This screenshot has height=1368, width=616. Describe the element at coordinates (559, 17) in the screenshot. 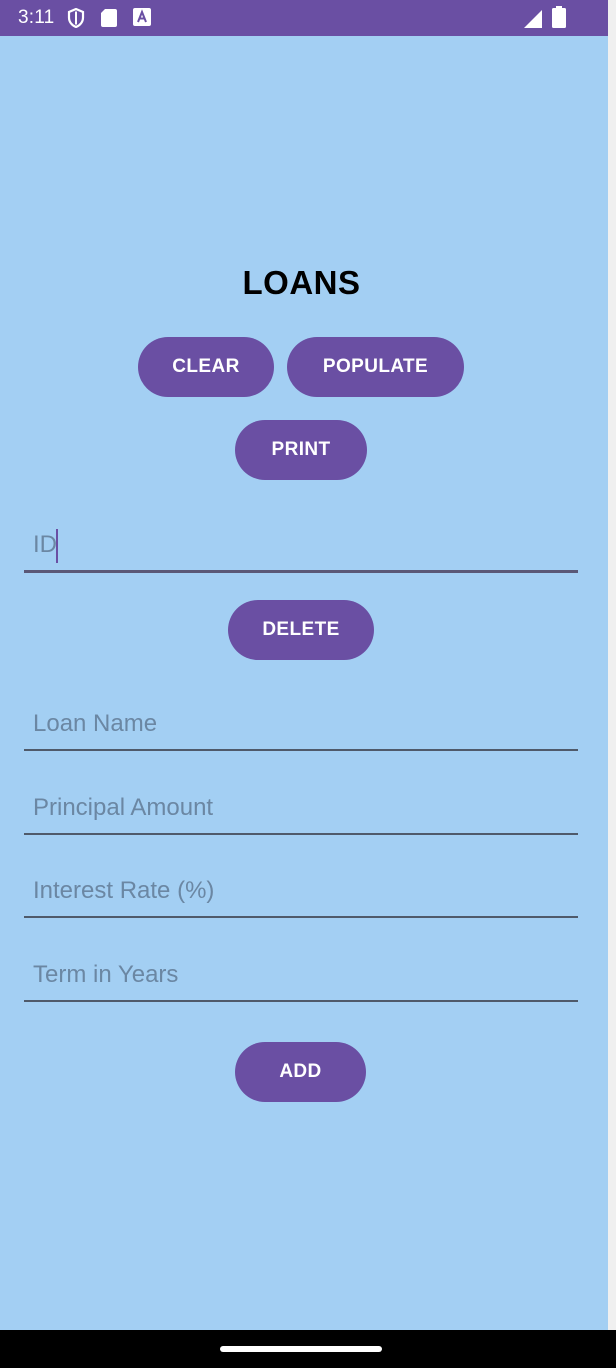

I see `battery-icon` at that location.